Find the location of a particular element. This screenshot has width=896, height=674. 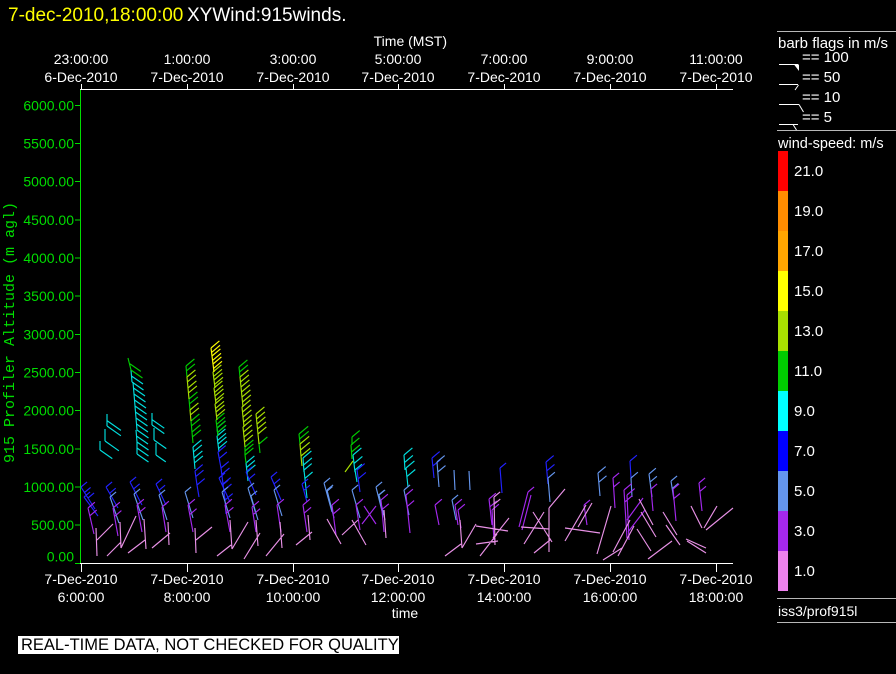

svg-text: time is located at coordinates (405, 613).